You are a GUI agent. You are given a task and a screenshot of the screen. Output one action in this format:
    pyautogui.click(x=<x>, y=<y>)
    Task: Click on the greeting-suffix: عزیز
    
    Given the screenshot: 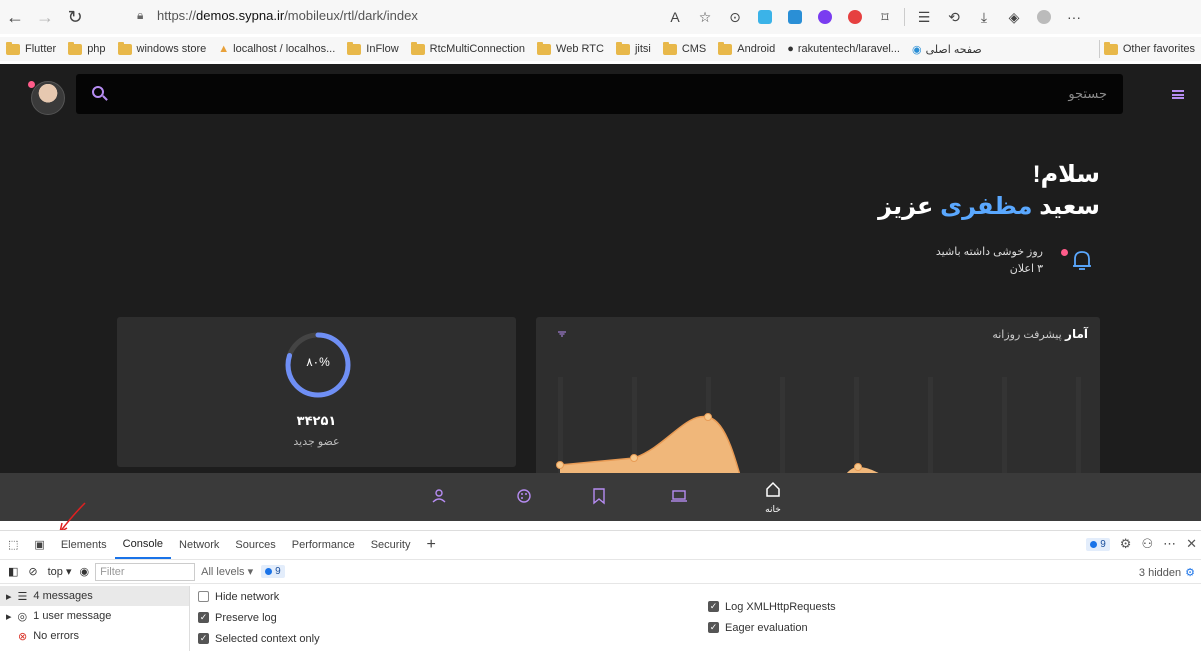 What is the action you would take?
    pyautogui.click(x=906, y=206)
    